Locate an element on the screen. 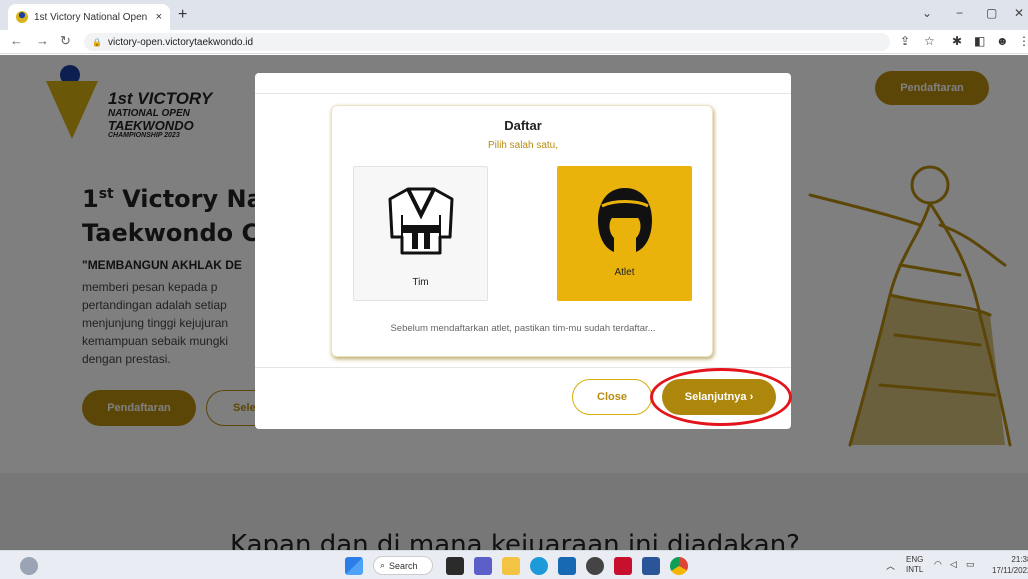 This screenshot has height=579, width=1028. tab-title: 1st Victory National Open Taekw is located at coordinates (92, 17).